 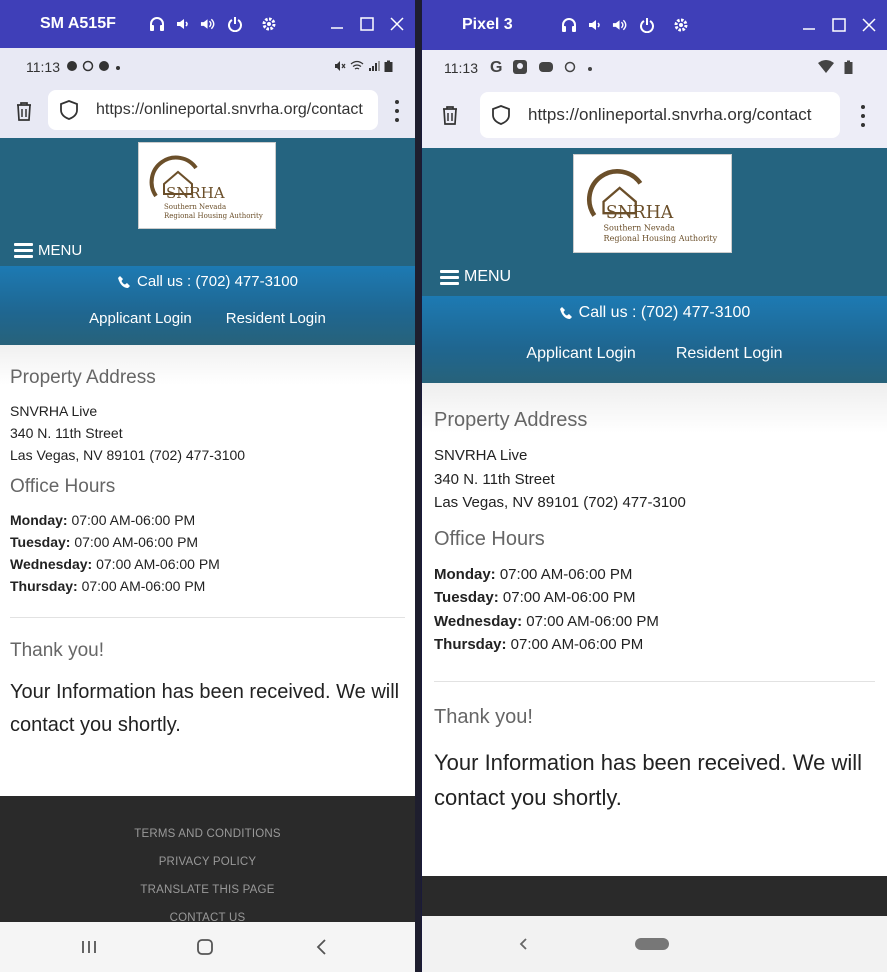 I want to click on footer-link-terms: TERMS AND CONDITIONS, so click(x=207, y=842).